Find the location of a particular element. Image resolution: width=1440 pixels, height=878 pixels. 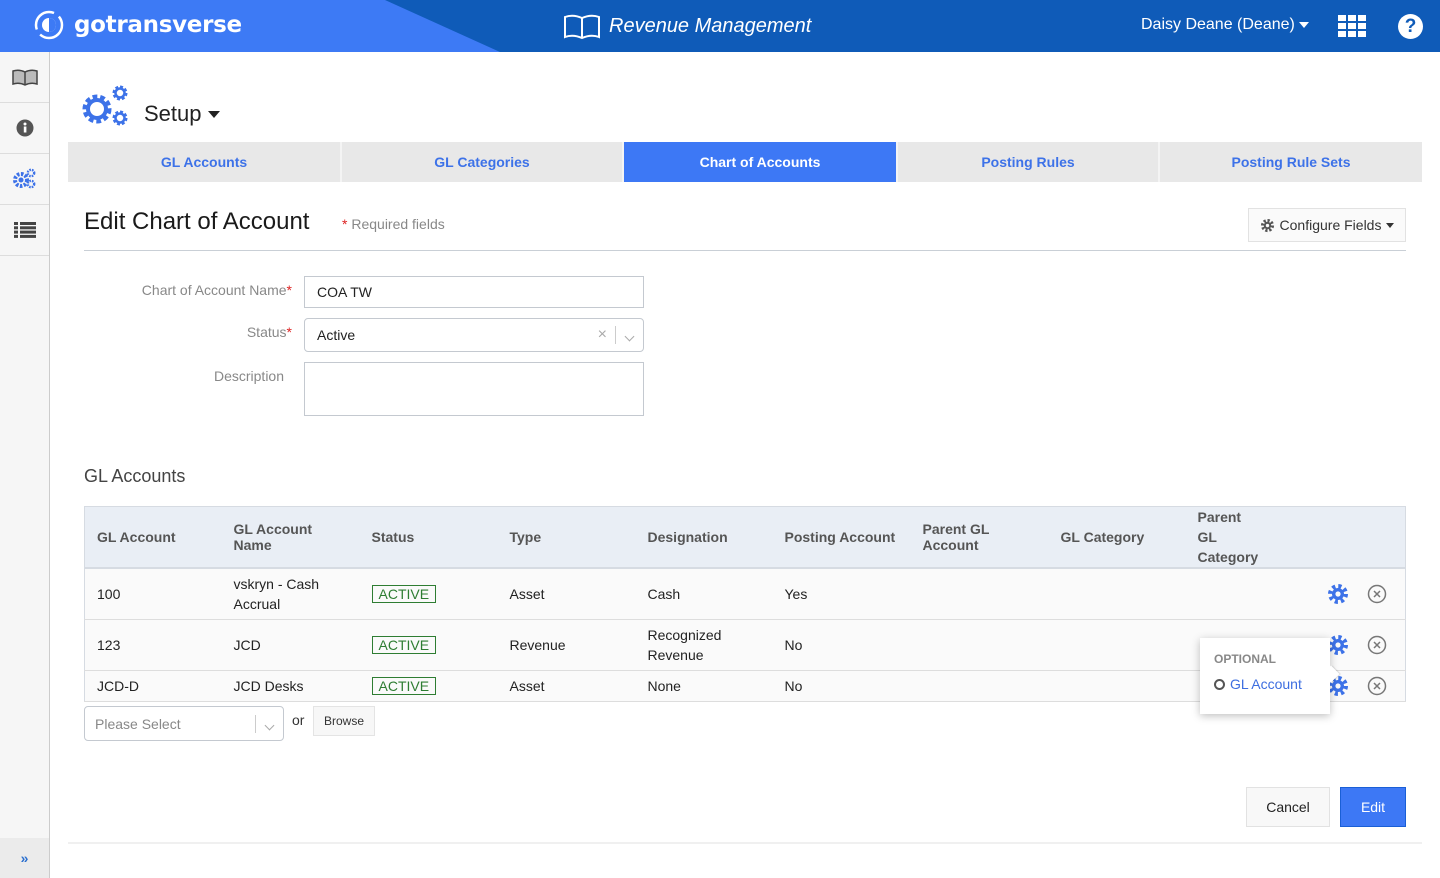

sidebar-item-setup is located at coordinates (24, 179).